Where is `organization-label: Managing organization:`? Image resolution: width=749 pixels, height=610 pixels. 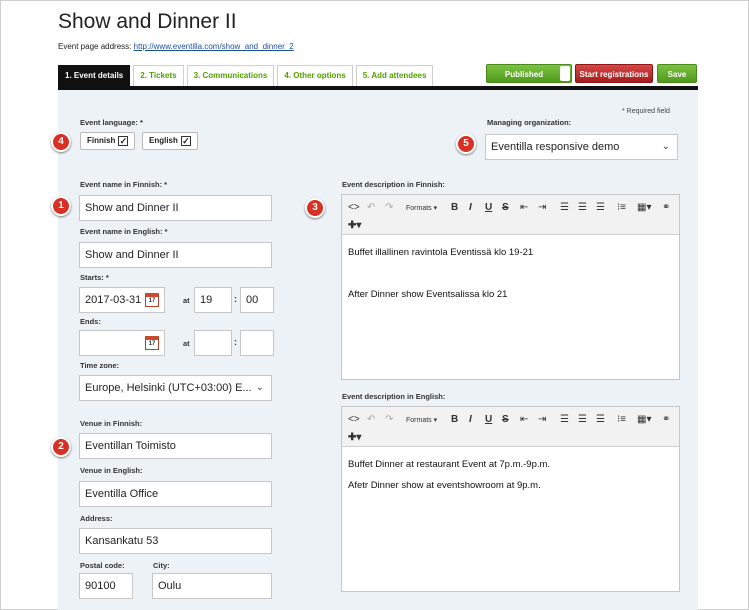 organization-label: Managing organization: is located at coordinates (529, 122).